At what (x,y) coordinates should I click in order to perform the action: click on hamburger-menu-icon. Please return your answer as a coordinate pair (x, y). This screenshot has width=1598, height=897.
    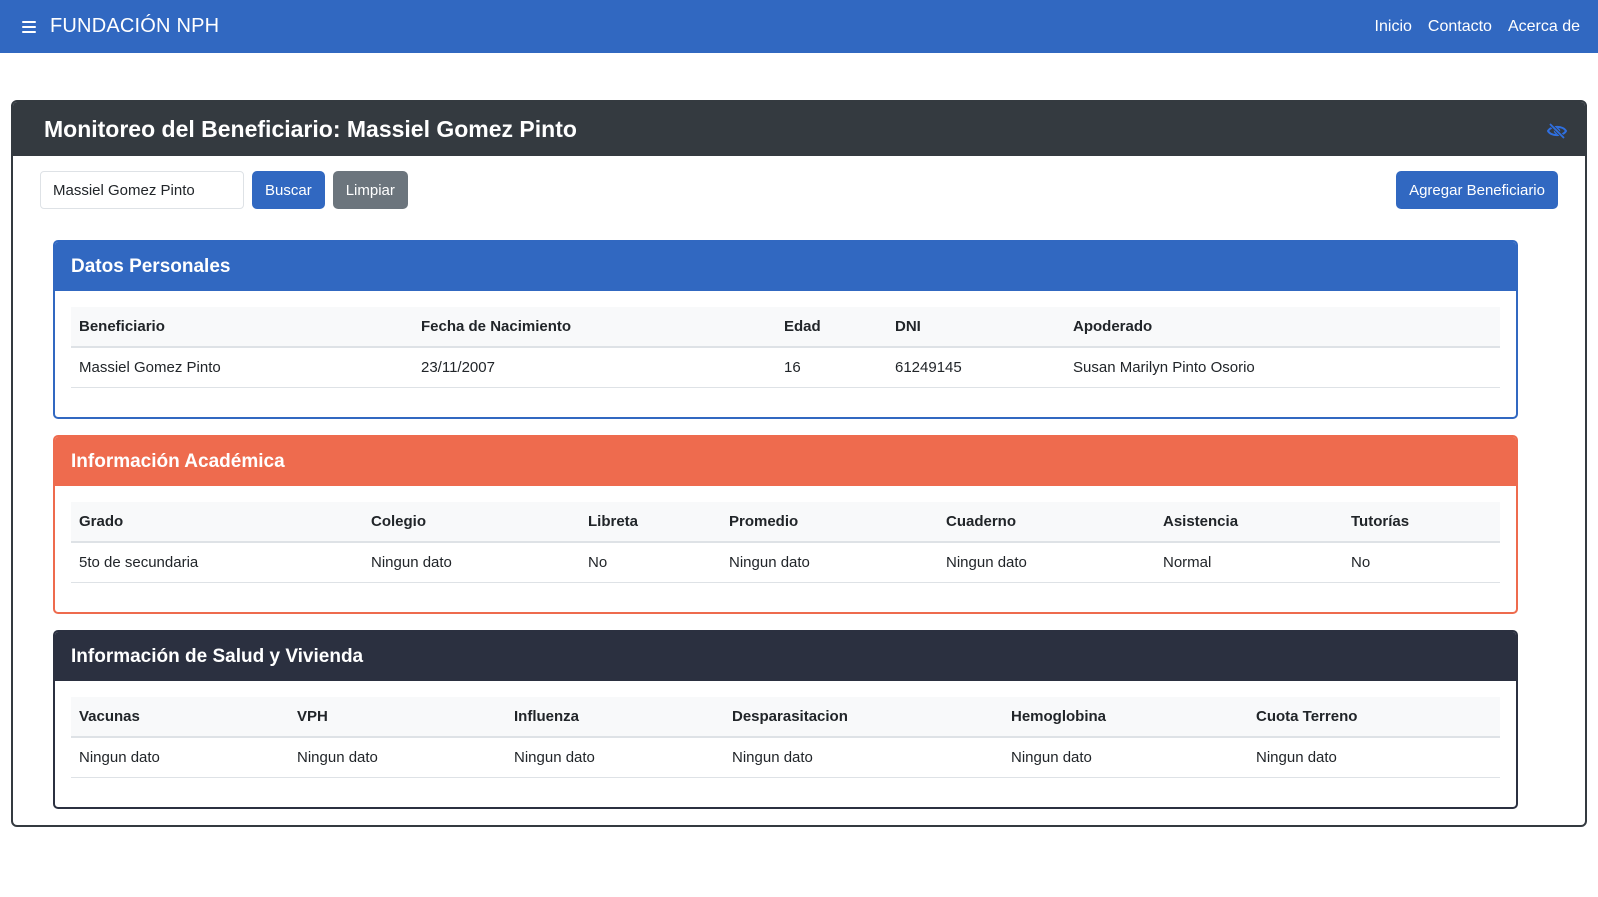
    Looking at the image, I should click on (29, 26).